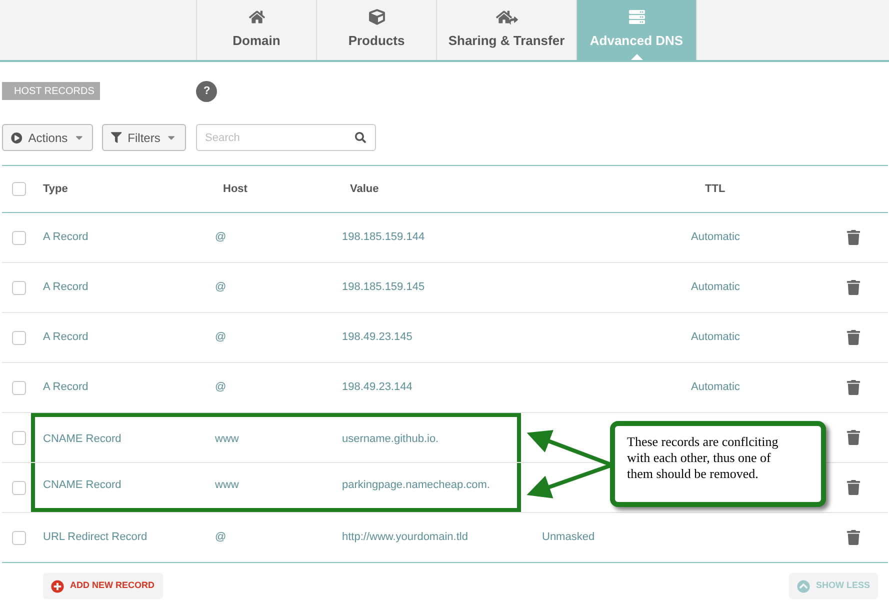 The image size is (889, 610). What do you see at coordinates (365, 189) in the screenshot?
I see `column-header: Value` at bounding box center [365, 189].